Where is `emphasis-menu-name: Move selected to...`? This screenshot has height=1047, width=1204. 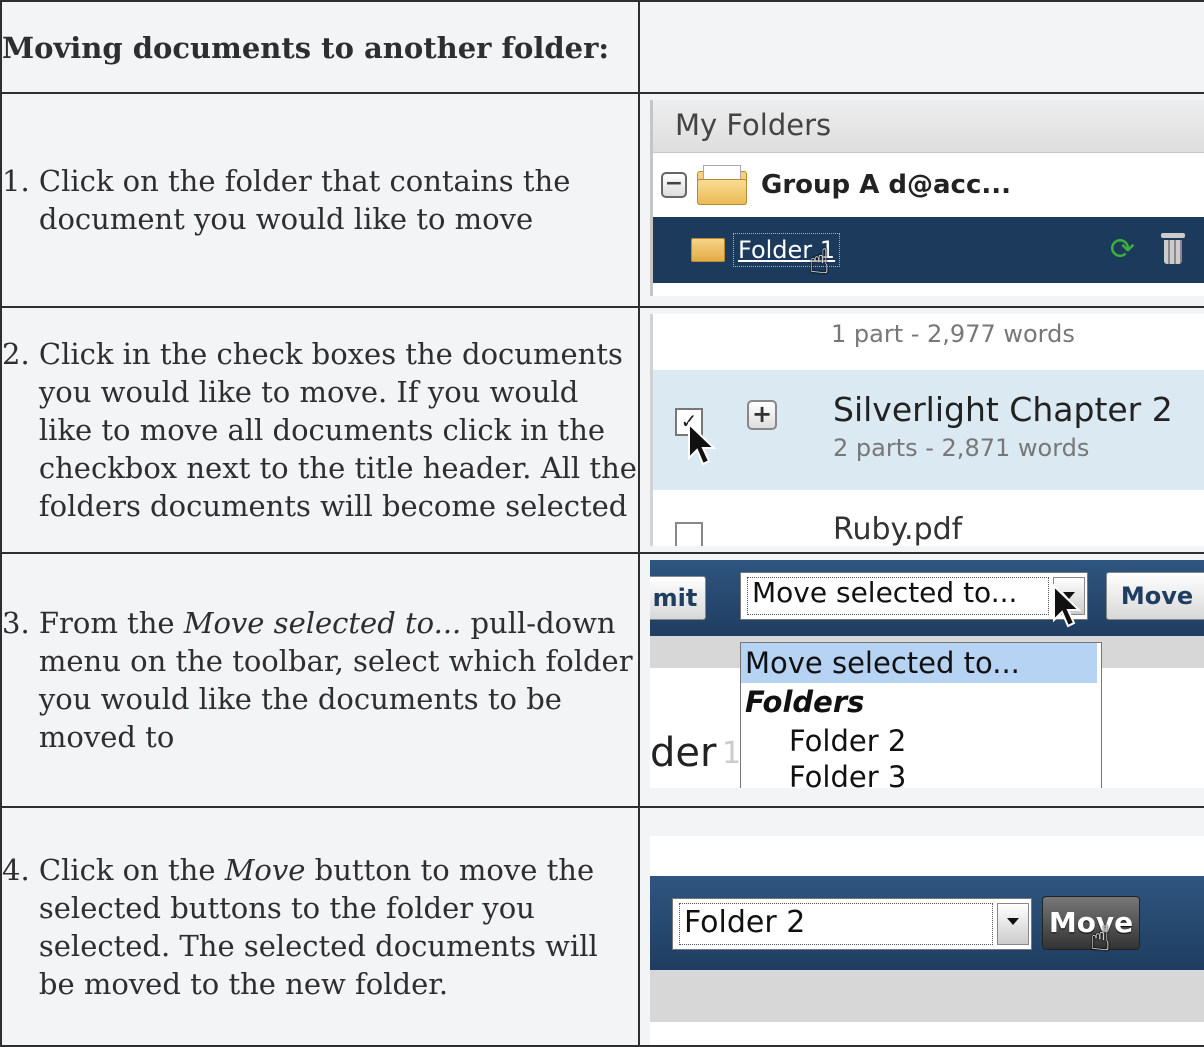
emphasis-menu-name: Move selected to... is located at coordinates (322, 623).